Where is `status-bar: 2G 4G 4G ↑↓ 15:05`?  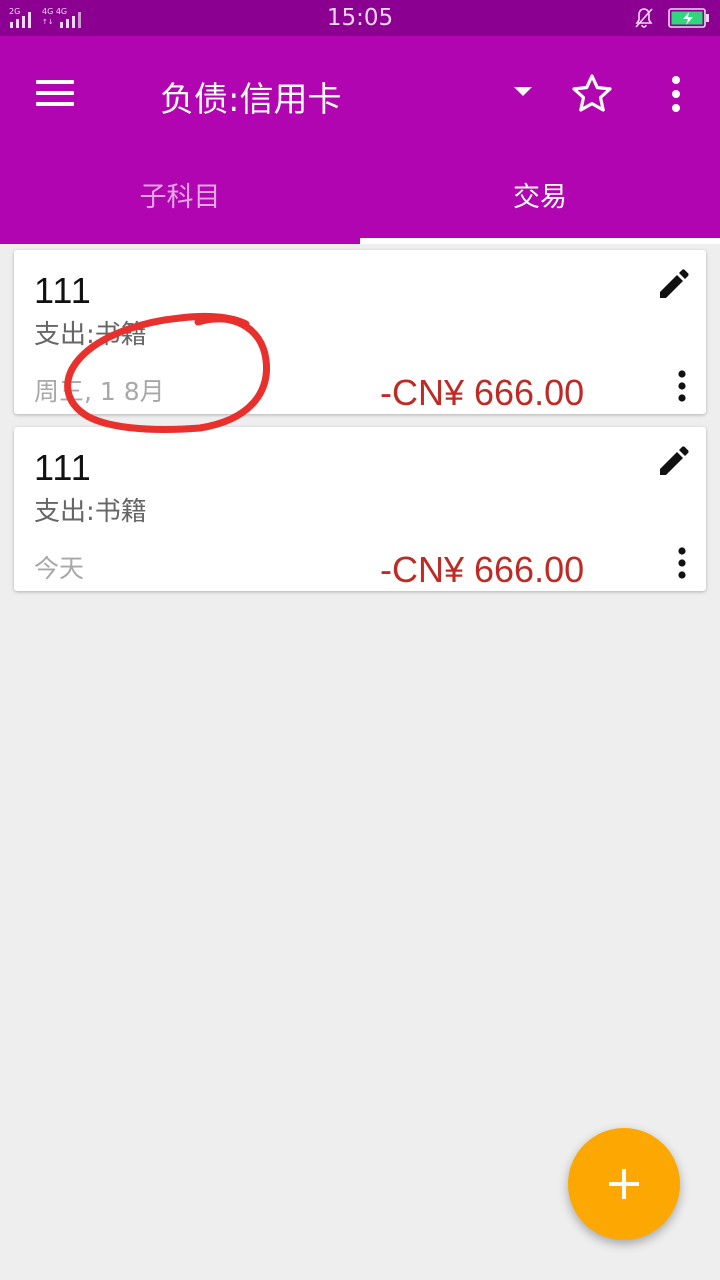 status-bar: 2G 4G 4G ↑↓ 15:05 is located at coordinates (360, 18).